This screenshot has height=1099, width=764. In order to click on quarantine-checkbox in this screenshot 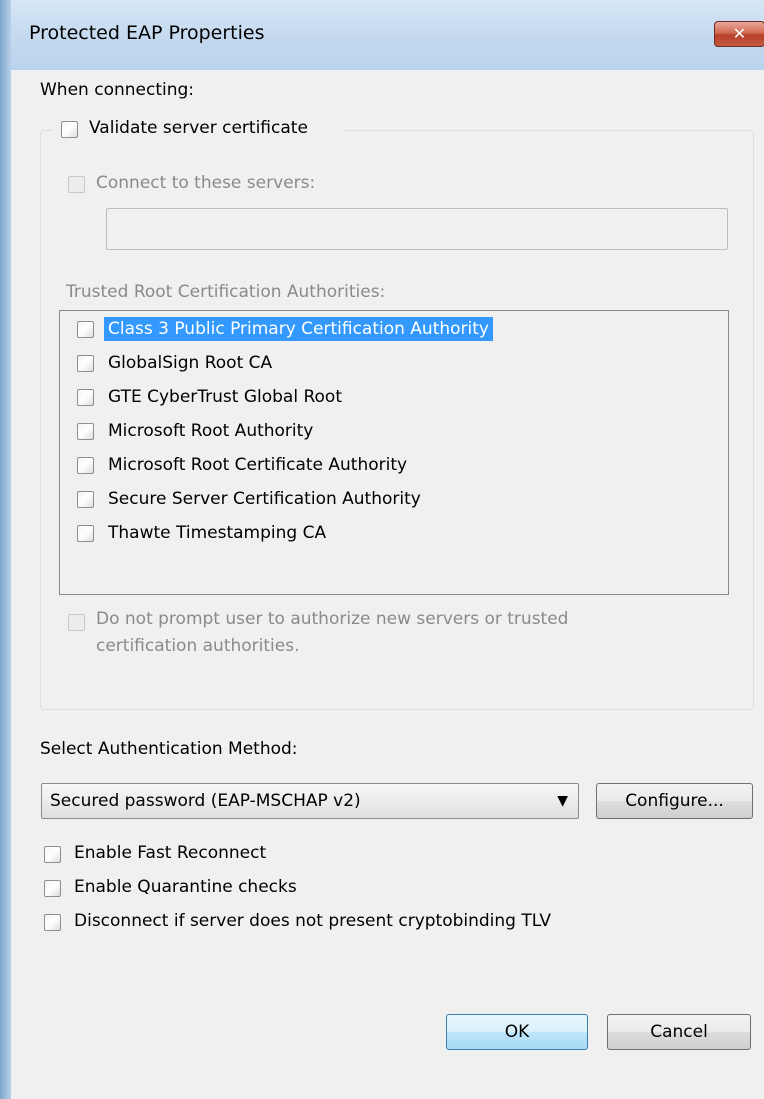, I will do `click(52, 888)`.